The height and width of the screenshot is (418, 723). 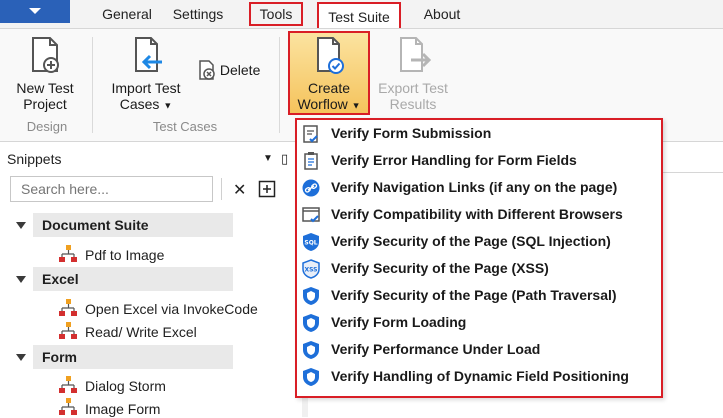 What do you see at coordinates (329, 88) in the screenshot?
I see `create-workflow-label-line1: Create` at bounding box center [329, 88].